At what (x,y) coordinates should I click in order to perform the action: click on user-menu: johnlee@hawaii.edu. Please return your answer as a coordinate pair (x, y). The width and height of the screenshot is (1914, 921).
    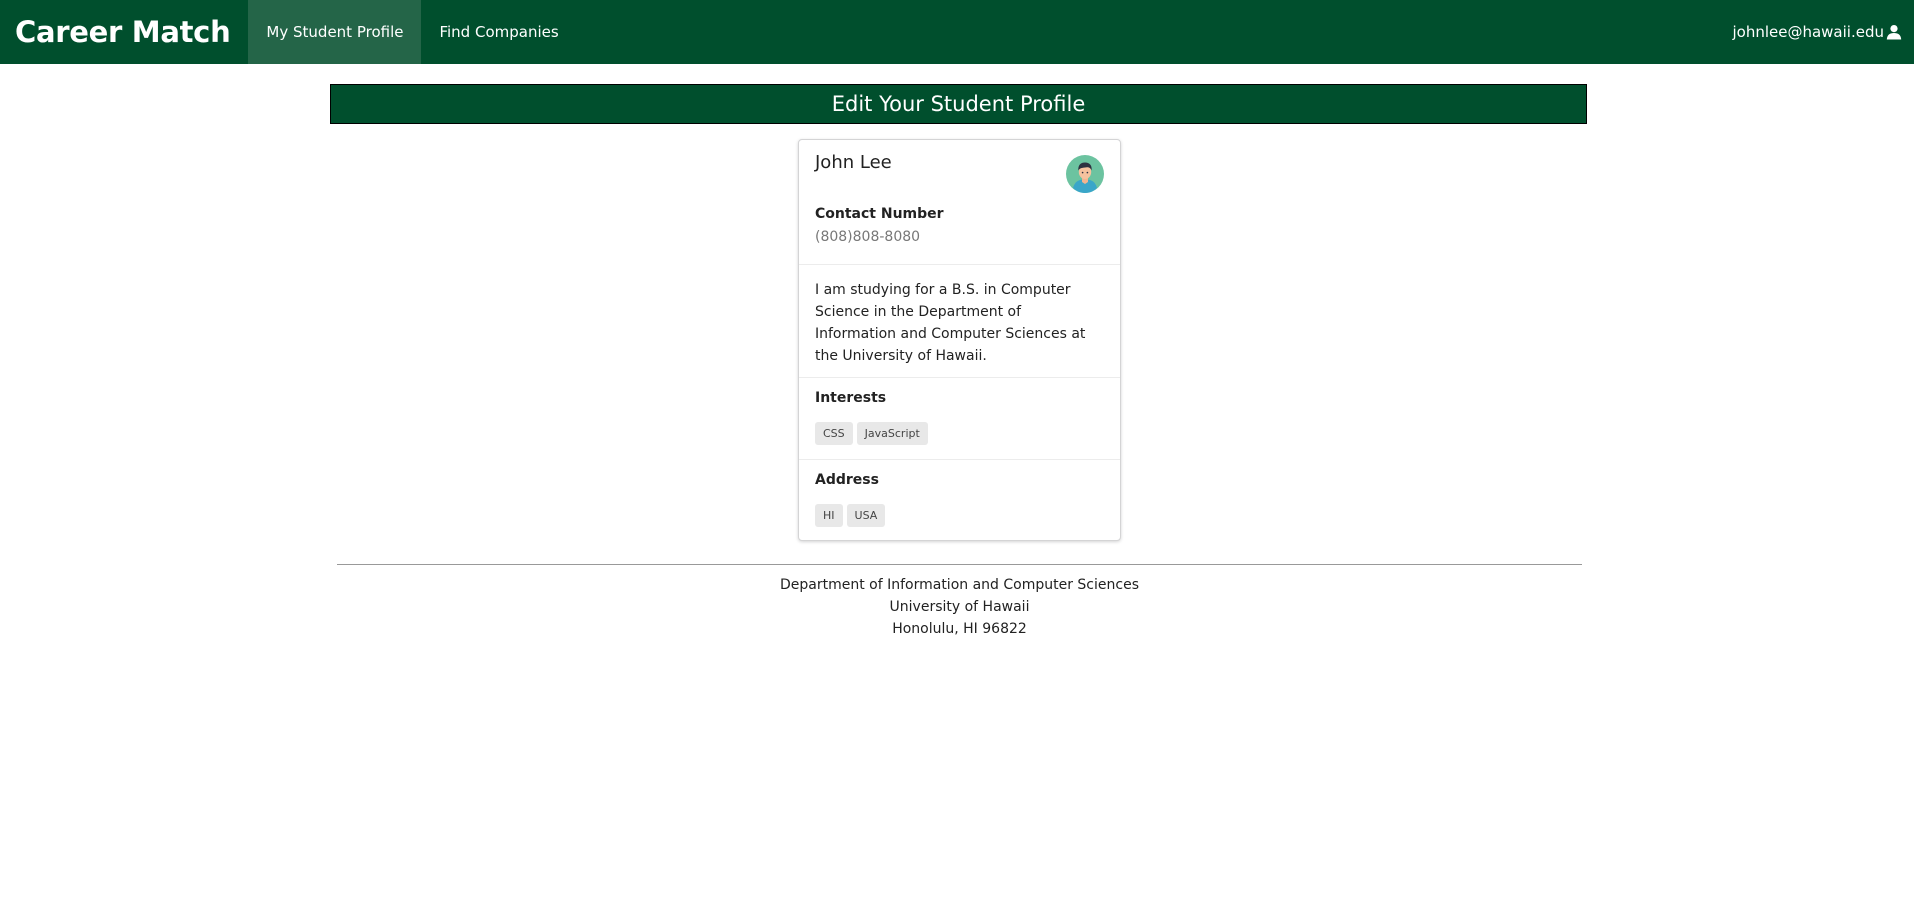
    Looking at the image, I should click on (1817, 32).